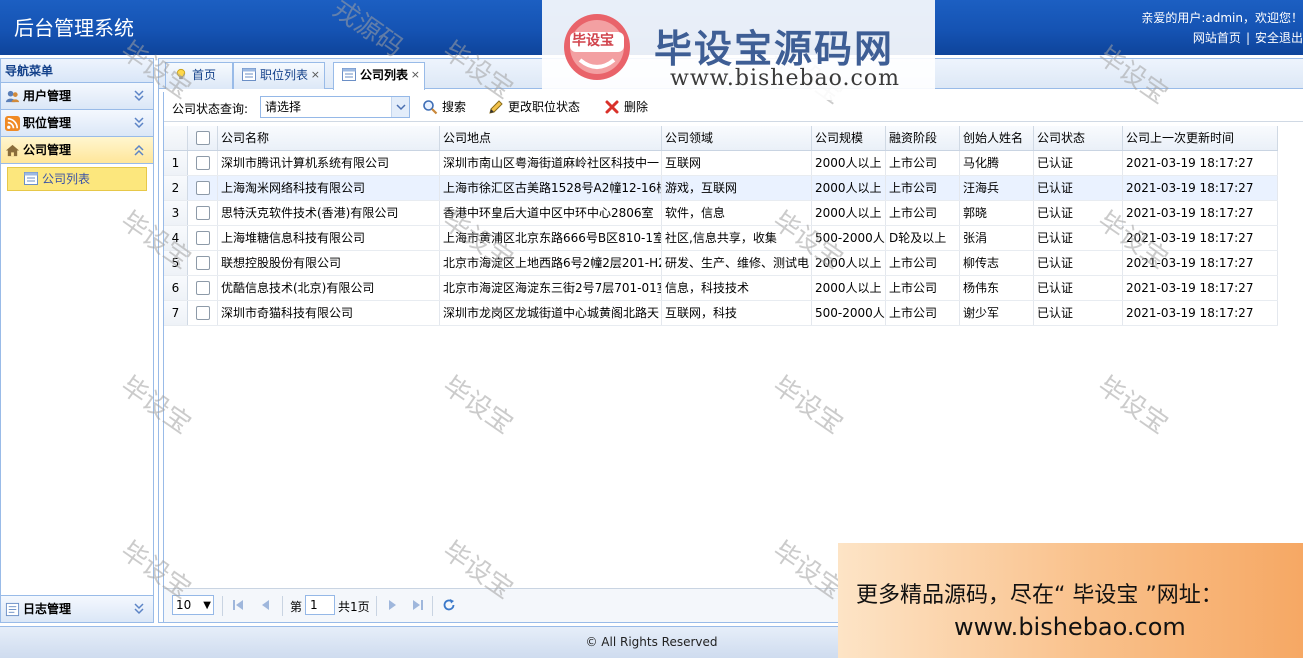 The width and height of the screenshot is (1303, 658). I want to click on tab-job-list: 职位列表 ×, so click(279, 75).